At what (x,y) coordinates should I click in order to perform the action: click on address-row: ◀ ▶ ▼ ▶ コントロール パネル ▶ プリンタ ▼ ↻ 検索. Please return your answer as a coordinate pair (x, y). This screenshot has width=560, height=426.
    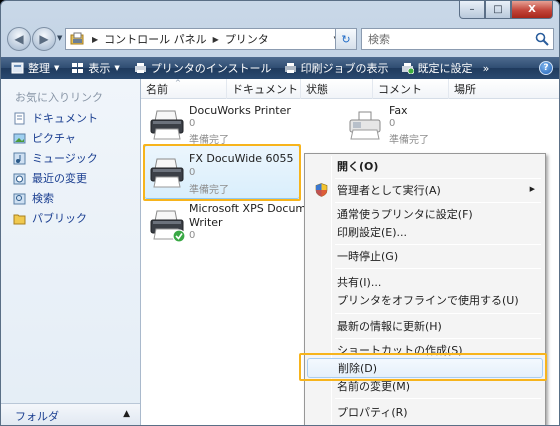
    Looking at the image, I should click on (280, 40).